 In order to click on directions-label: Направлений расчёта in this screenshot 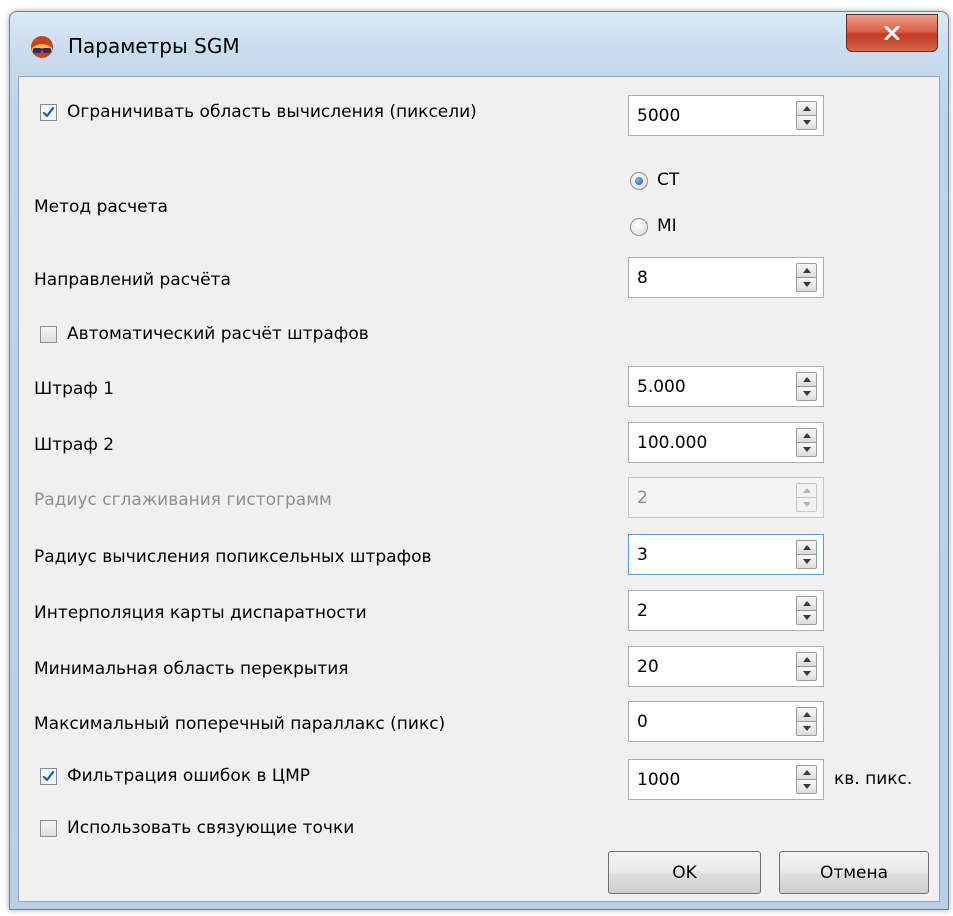, I will do `click(132, 280)`.